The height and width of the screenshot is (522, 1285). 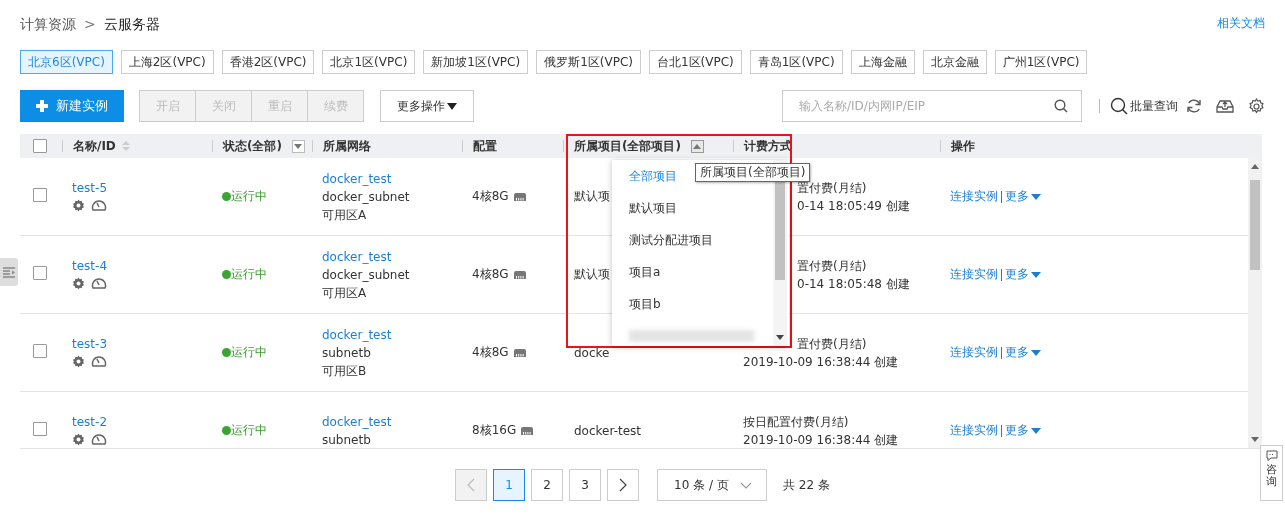 What do you see at coordinates (796, 62) in the screenshot?
I see `region-tab: 青岛1区(VPC)` at bounding box center [796, 62].